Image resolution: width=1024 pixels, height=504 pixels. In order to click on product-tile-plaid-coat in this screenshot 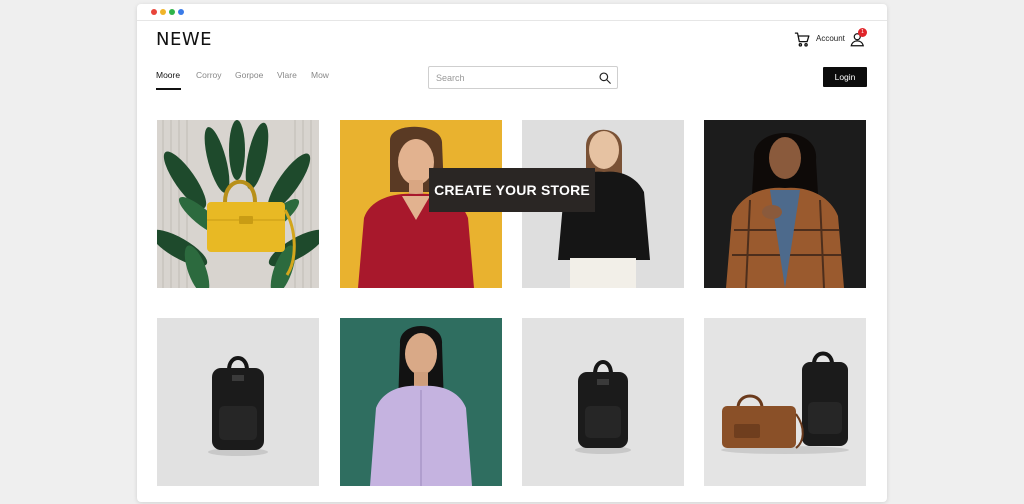, I will do `click(785, 204)`.